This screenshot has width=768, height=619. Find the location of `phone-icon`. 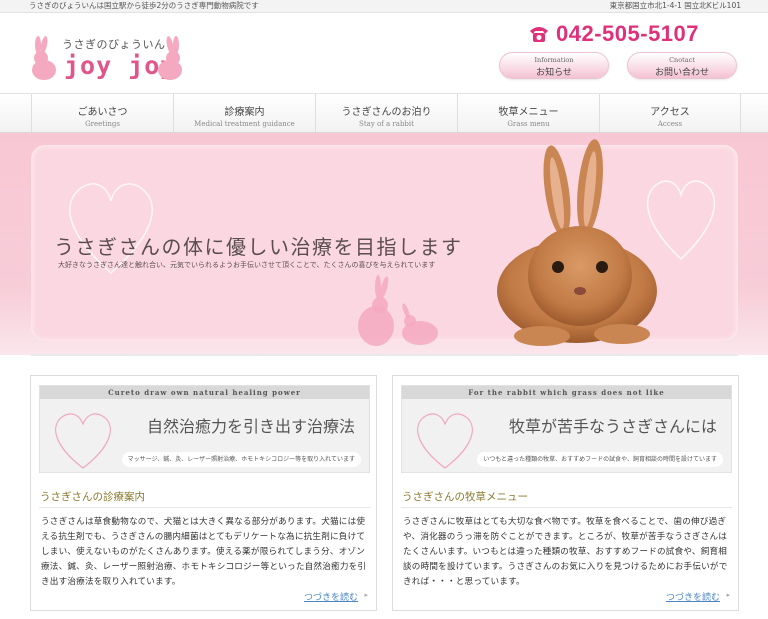

phone-icon is located at coordinates (539, 34).